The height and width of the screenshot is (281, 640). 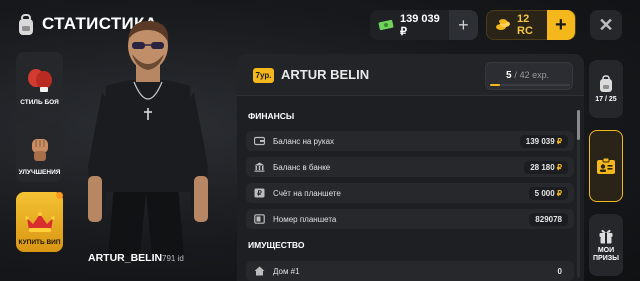 I want to click on property-row-label: Дом #1, so click(x=286, y=271).